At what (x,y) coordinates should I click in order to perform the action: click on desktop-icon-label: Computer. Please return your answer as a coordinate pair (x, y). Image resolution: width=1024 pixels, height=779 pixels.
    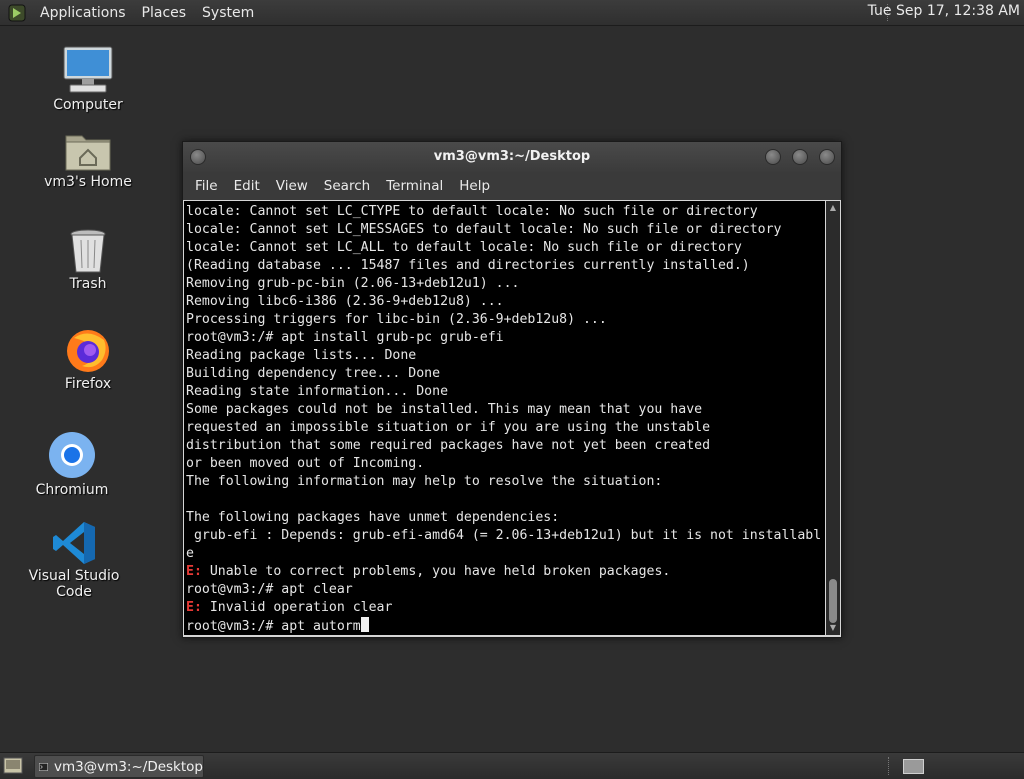
    Looking at the image, I should click on (88, 105).